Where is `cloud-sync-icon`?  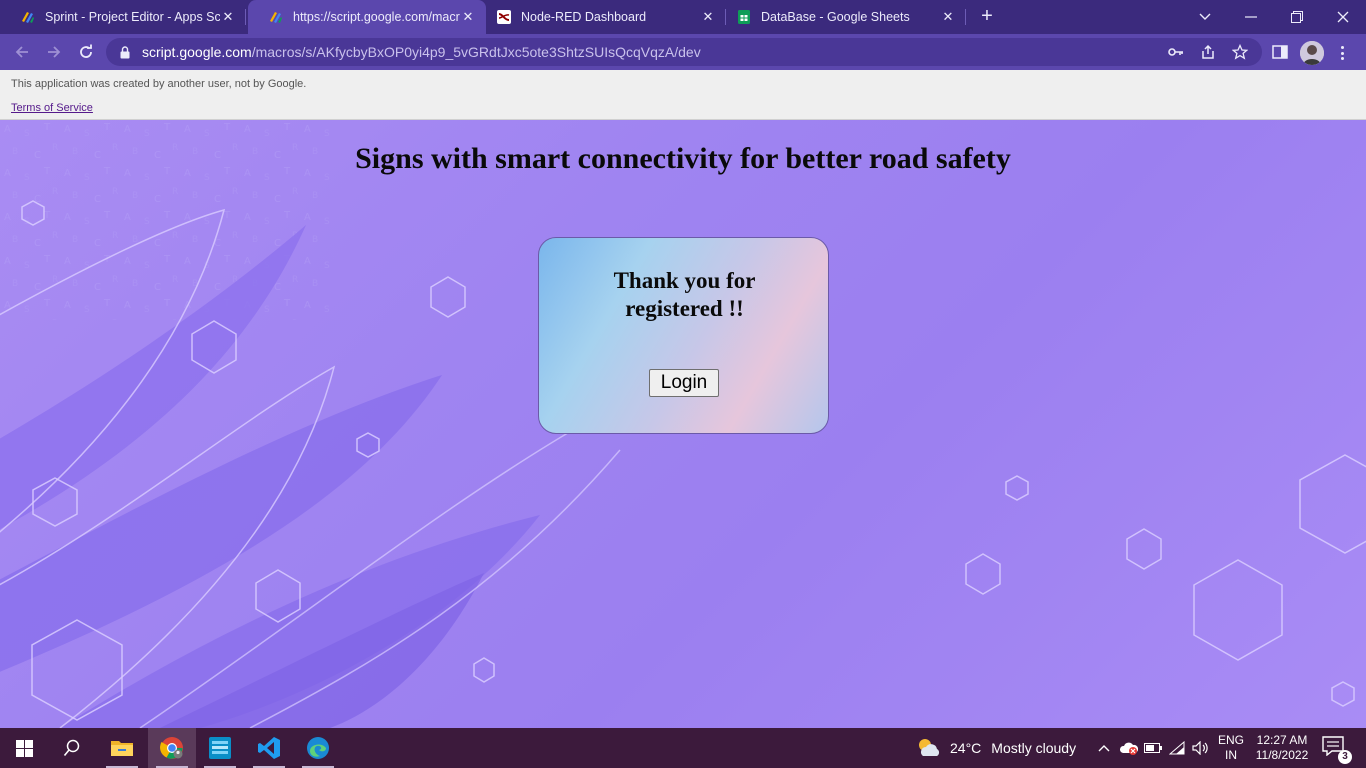 cloud-sync-icon is located at coordinates (1129, 748).